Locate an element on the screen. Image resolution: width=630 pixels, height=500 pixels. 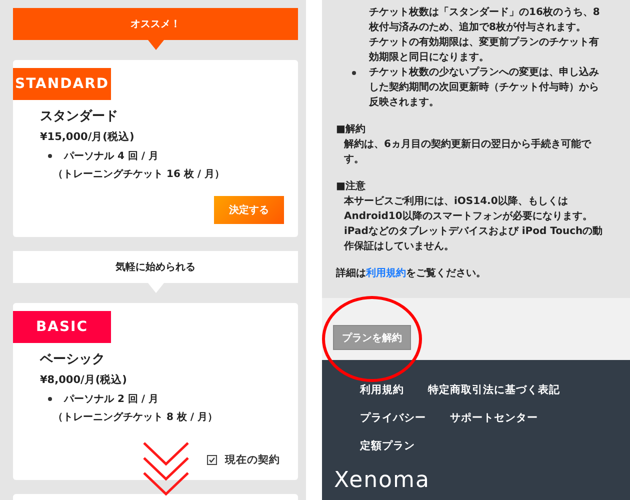
section-heading: ■注意 is located at coordinates (351, 186).